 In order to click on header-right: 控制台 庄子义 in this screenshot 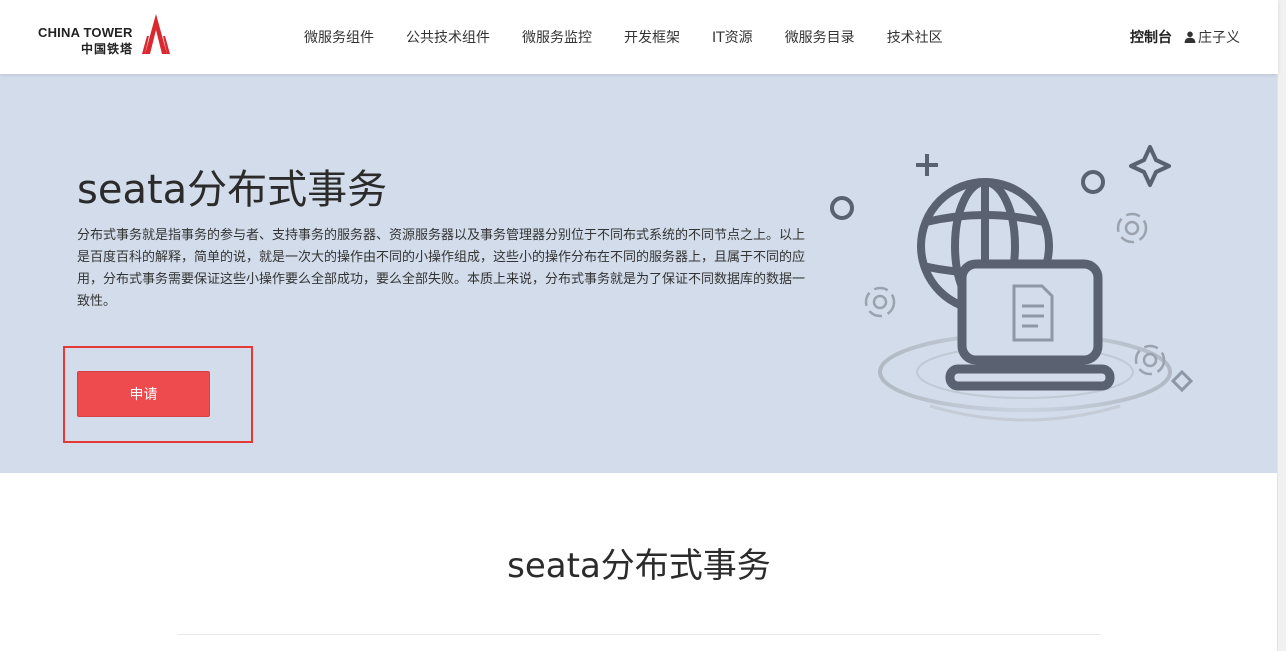, I will do `click(1185, 37)`.